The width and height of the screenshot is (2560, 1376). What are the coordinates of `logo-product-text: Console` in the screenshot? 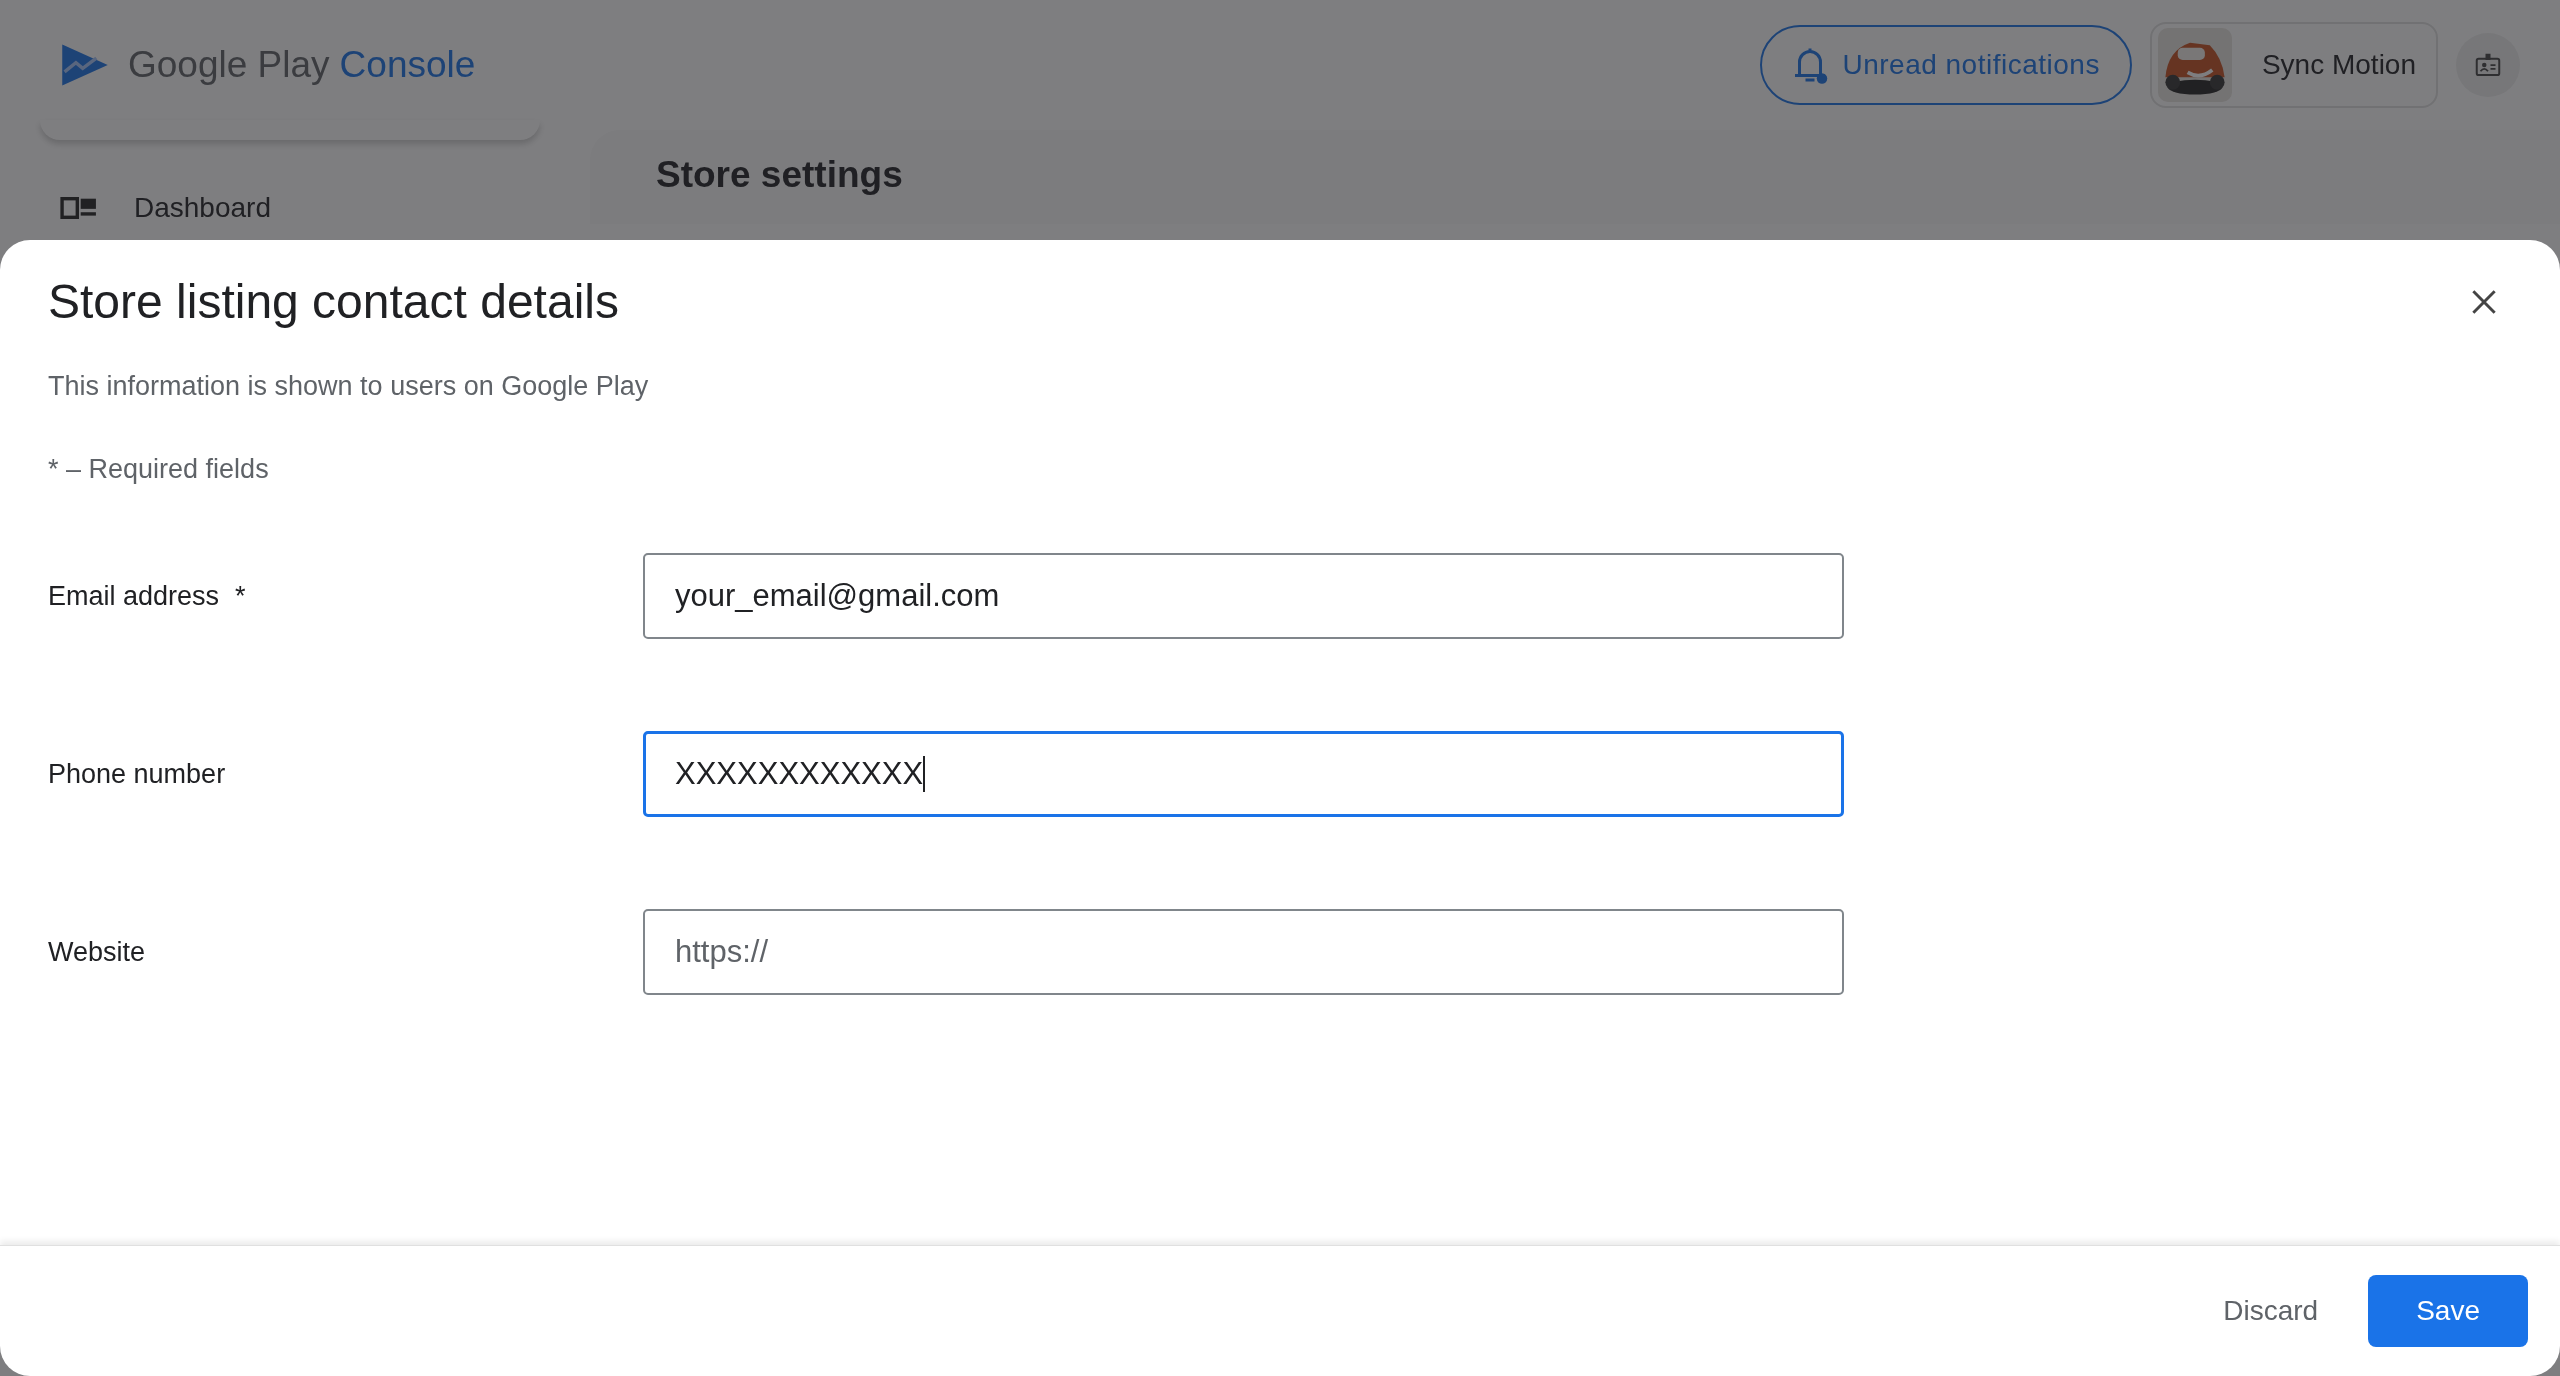 It's located at (407, 65).